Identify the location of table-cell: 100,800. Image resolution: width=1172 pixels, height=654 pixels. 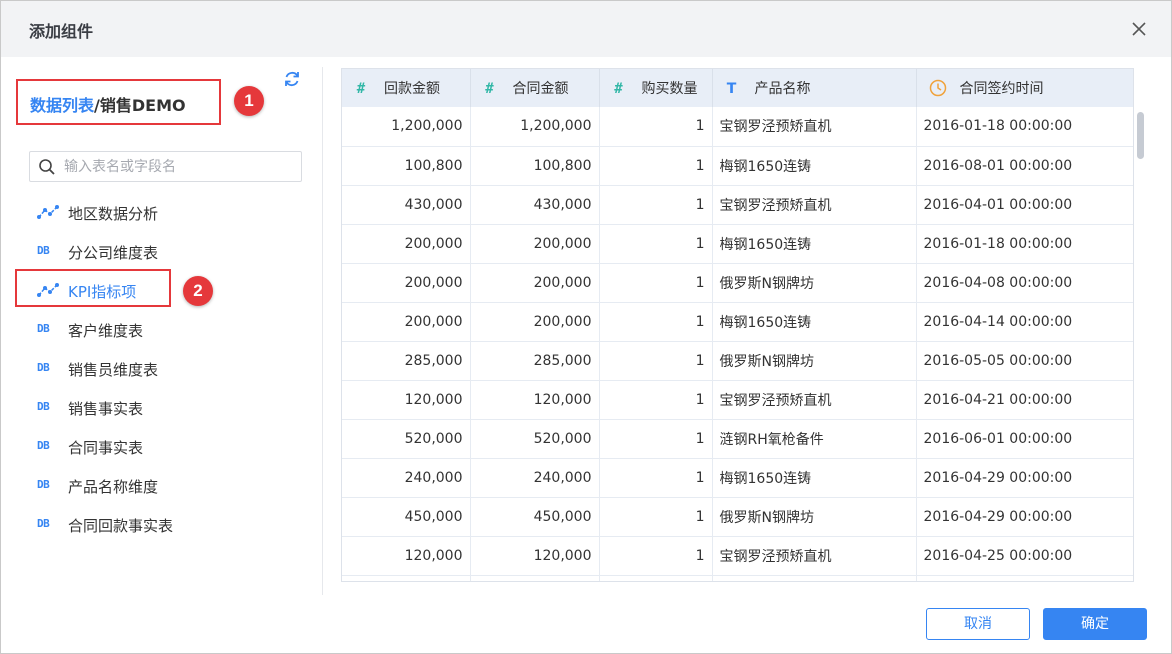
(406, 166).